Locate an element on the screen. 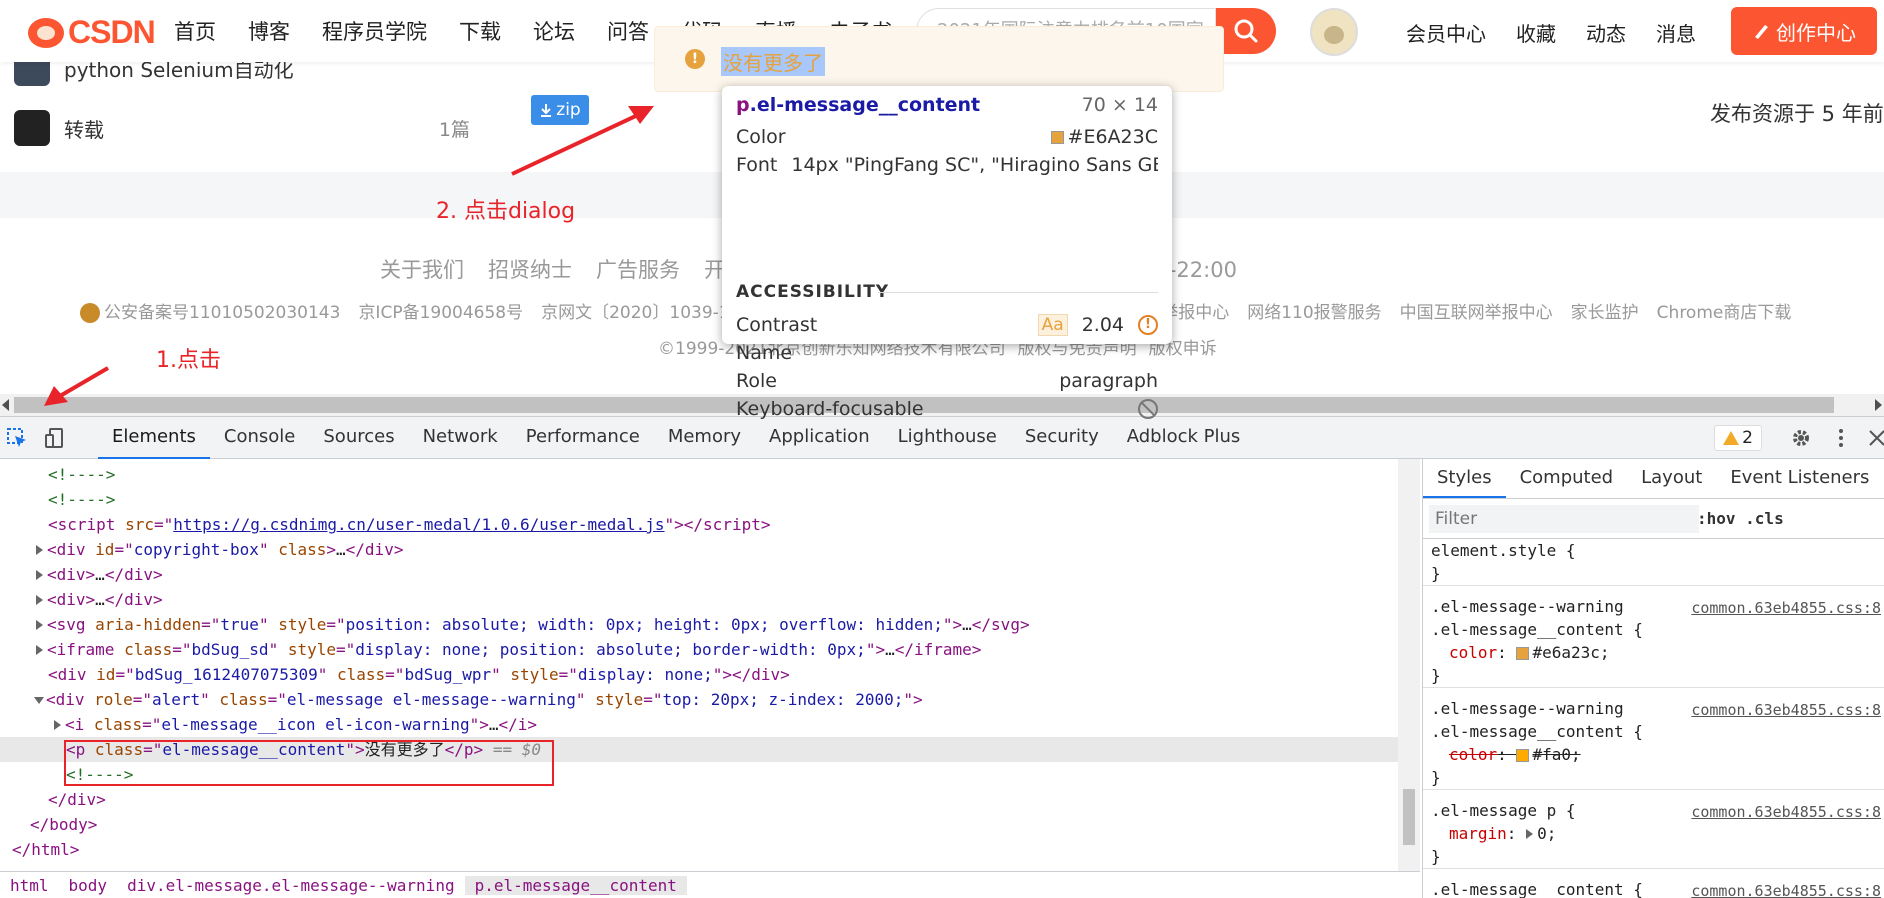 The height and width of the screenshot is (898, 1884). devtools-tab-sources: Sources is located at coordinates (358, 438).